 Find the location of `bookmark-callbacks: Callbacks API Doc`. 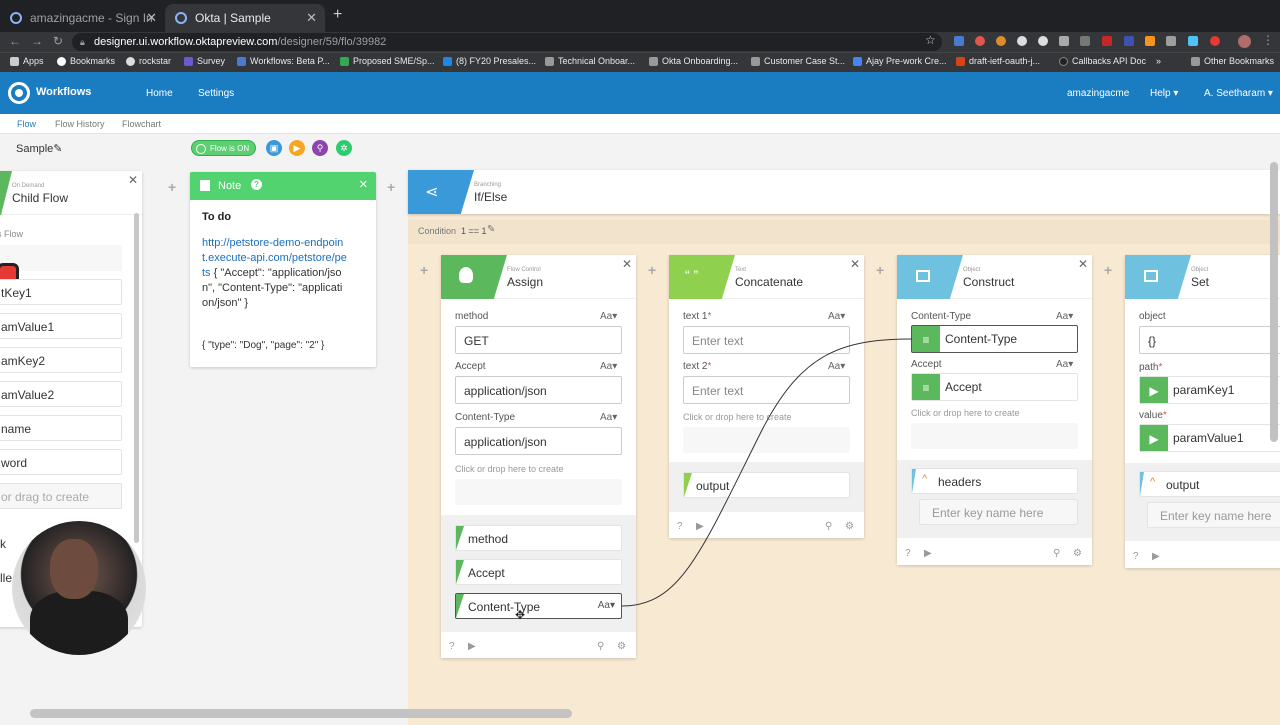

bookmark-callbacks: Callbacks API Doc is located at coordinates (1102, 61).